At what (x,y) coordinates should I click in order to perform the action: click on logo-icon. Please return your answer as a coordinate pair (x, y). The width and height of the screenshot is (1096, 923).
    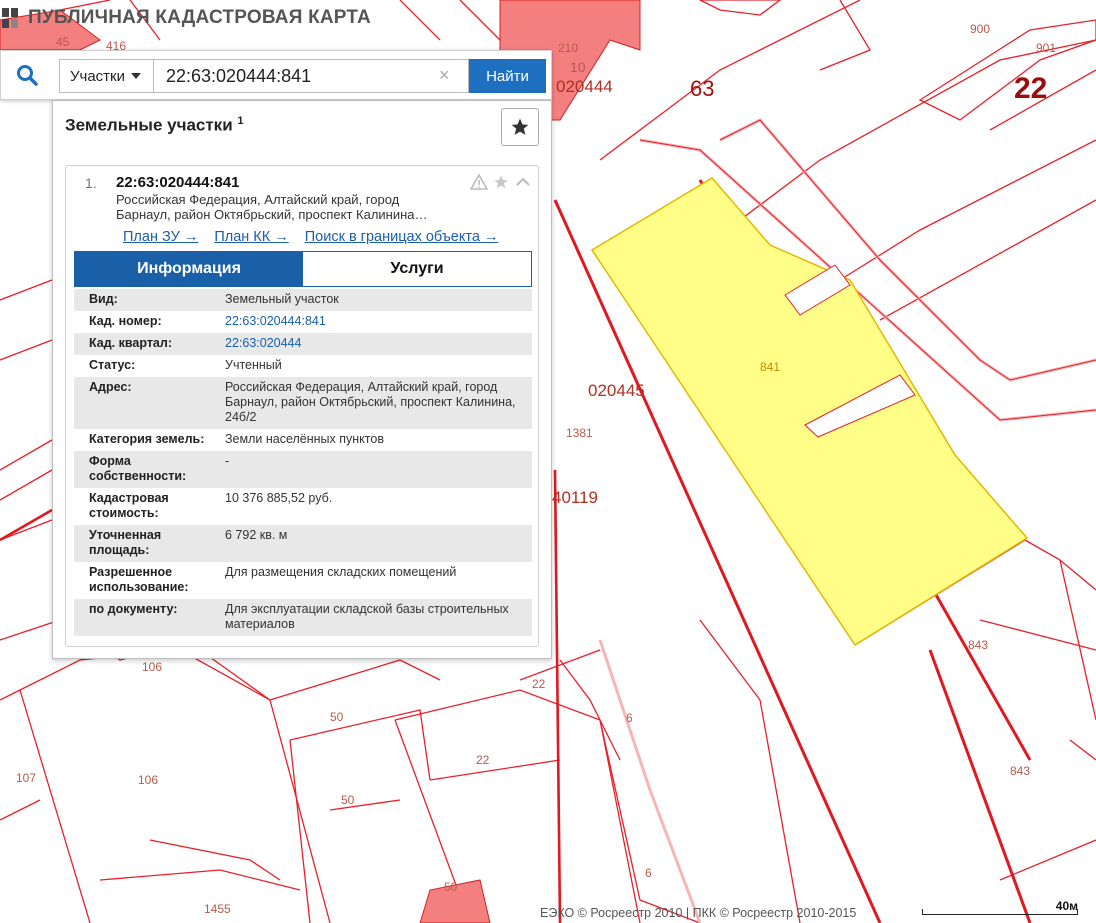
    Looking at the image, I should click on (10, 18).